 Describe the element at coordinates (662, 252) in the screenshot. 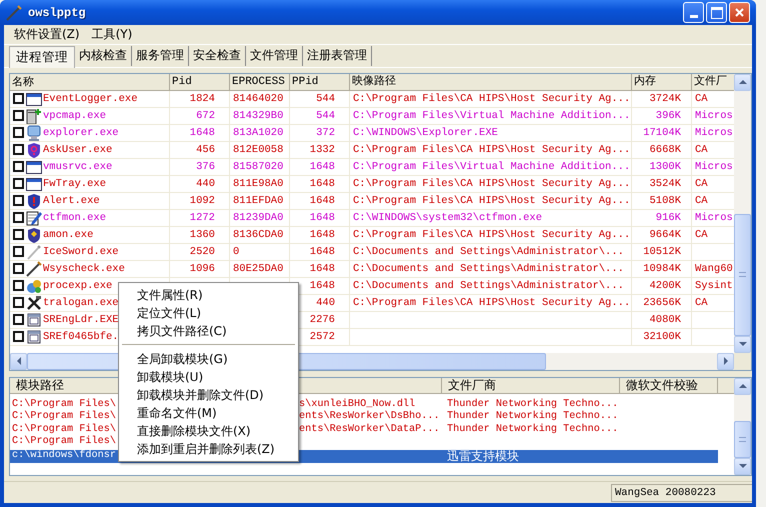

I see `table-cell-text: 10512K` at that location.